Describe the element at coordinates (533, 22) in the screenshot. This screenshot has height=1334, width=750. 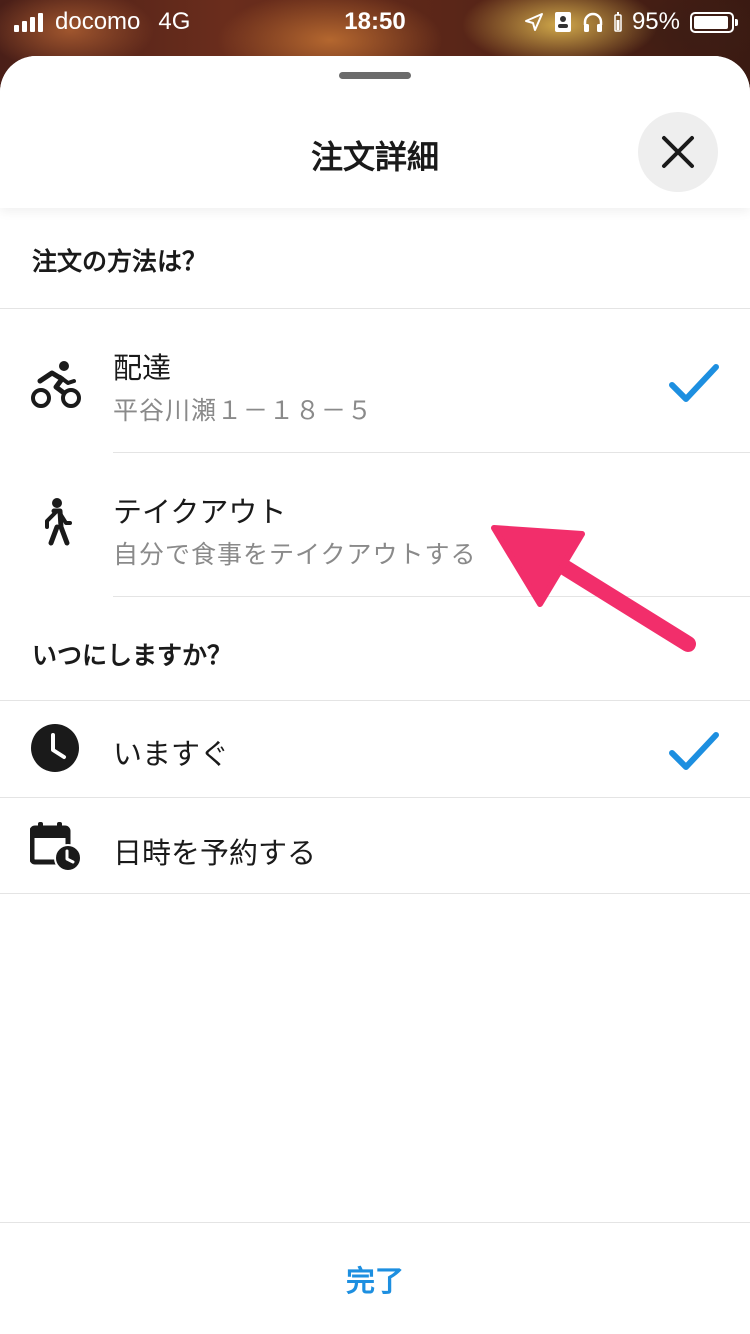
I see `location-arrow-icon` at that location.